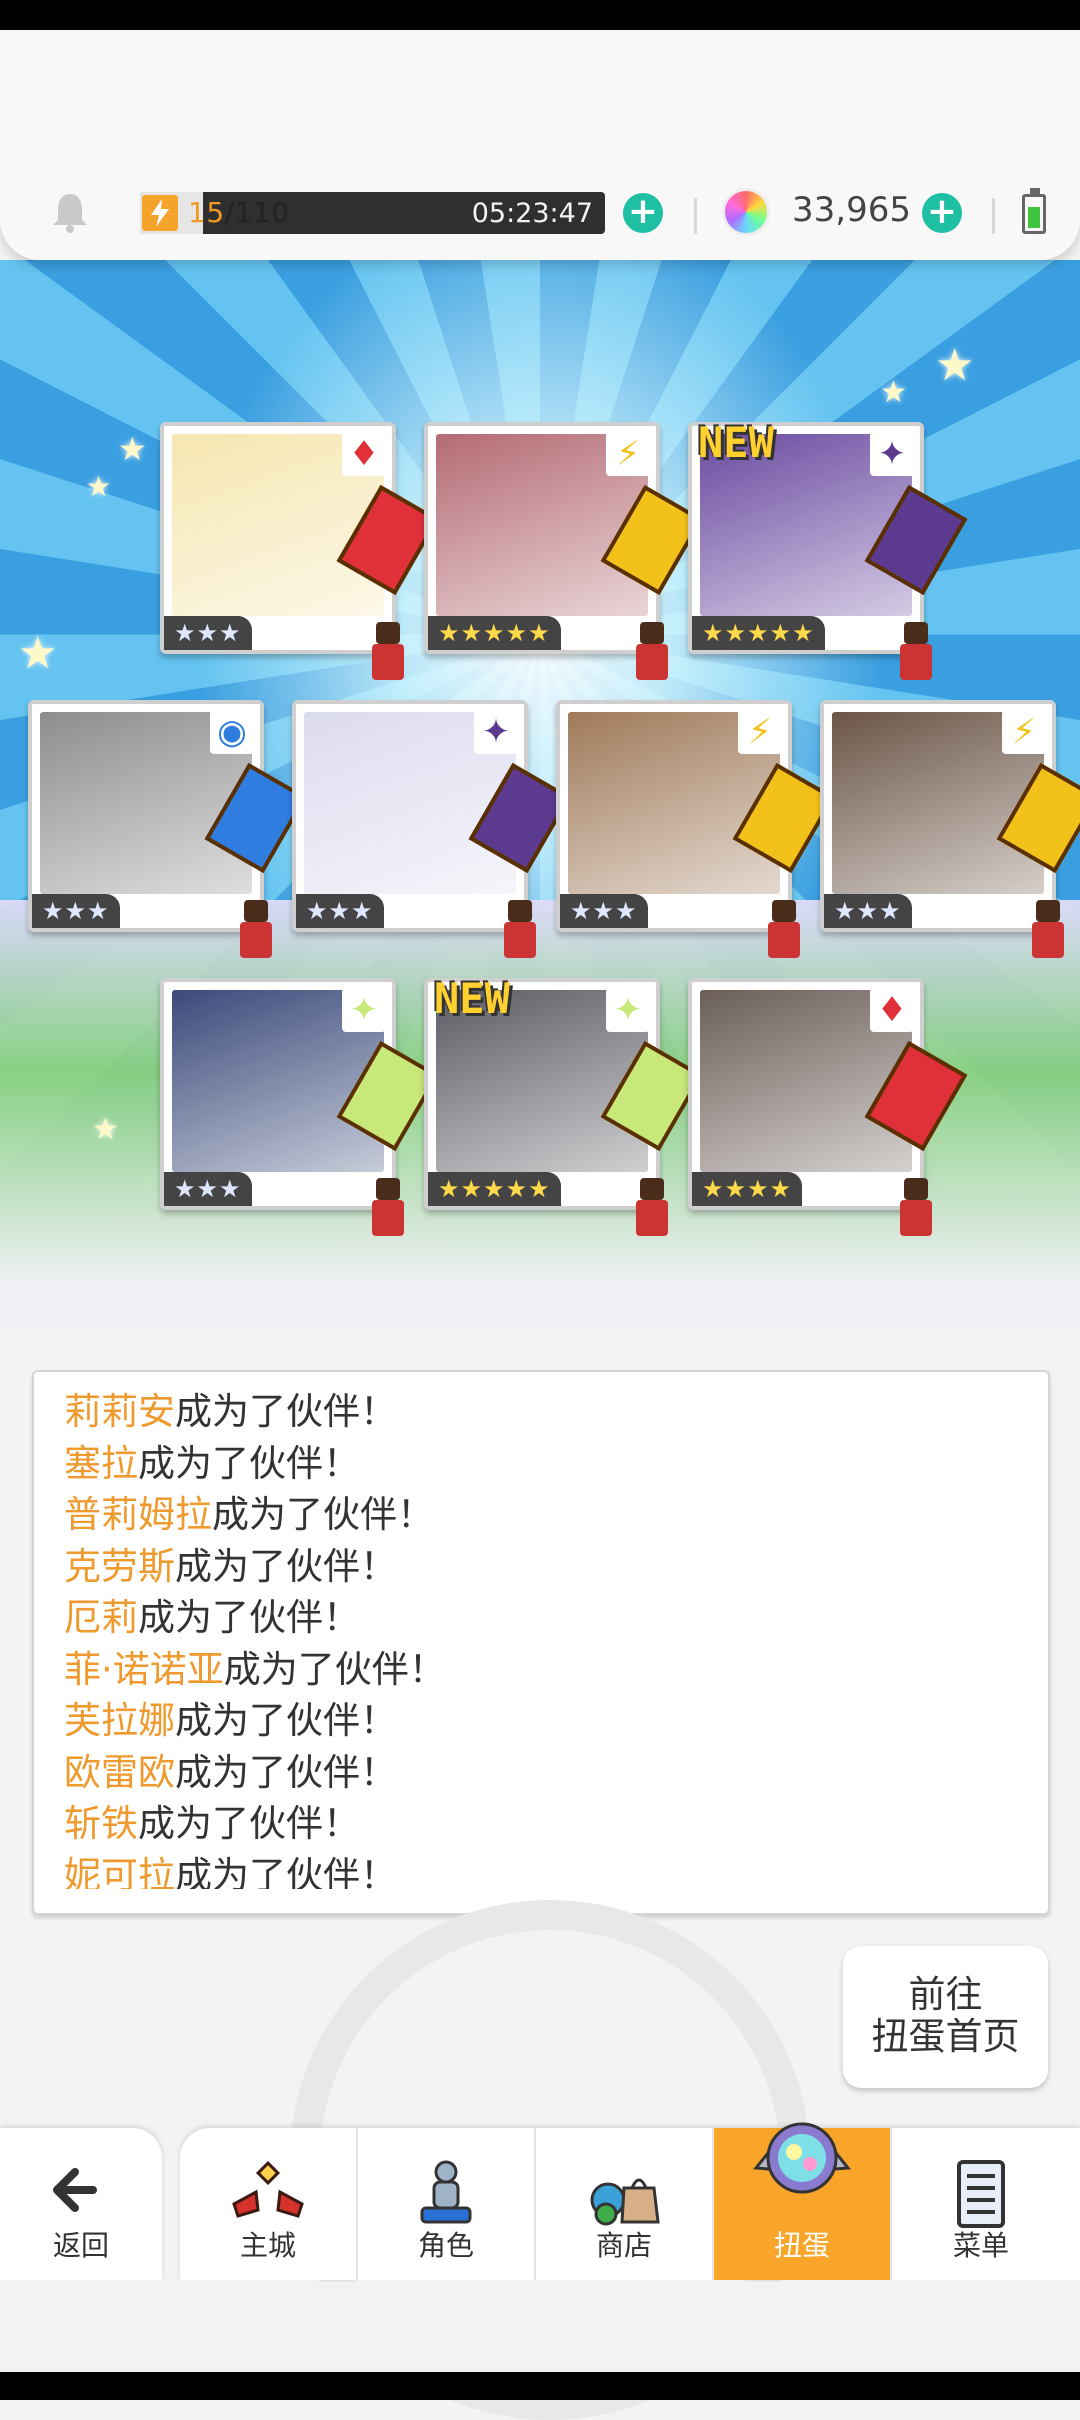 This screenshot has width=1080, height=2420. What do you see at coordinates (546, 1412) in the screenshot?
I see `log-line: 莉莉安成为了伙伴！` at bounding box center [546, 1412].